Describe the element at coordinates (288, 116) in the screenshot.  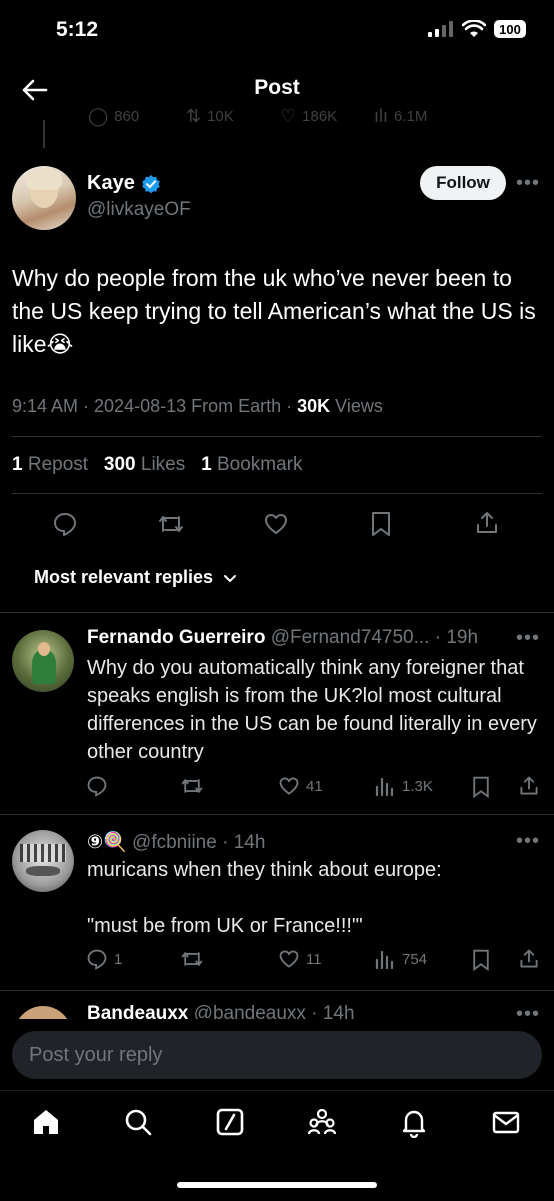
I see `like-icon: ♡` at that location.